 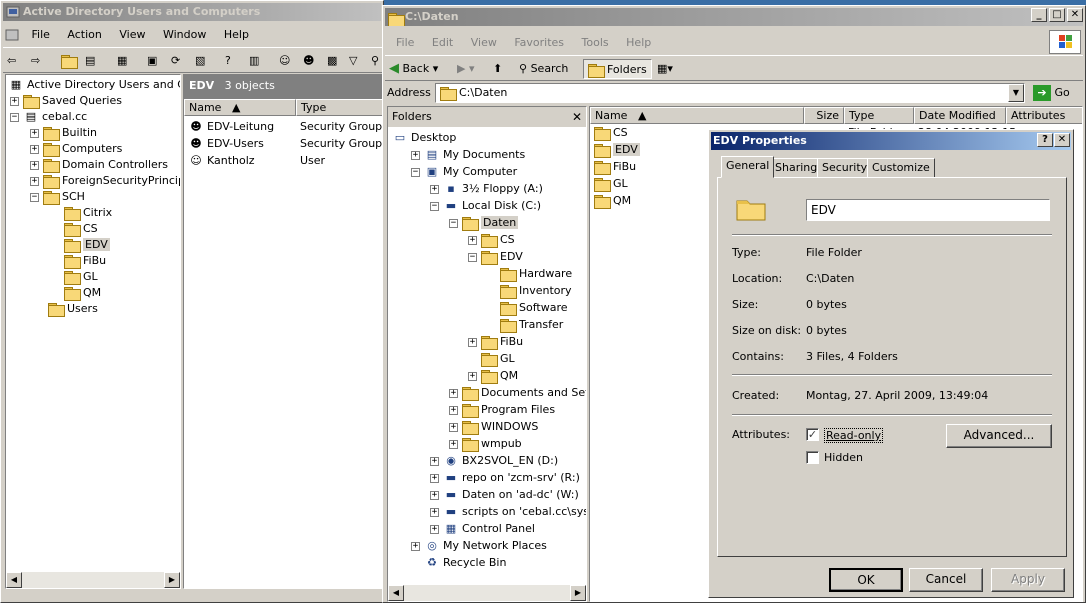 I want to click on folder-tree-item: + ▬ repo on 'zcm-srv' (R:), so click(x=505, y=477).